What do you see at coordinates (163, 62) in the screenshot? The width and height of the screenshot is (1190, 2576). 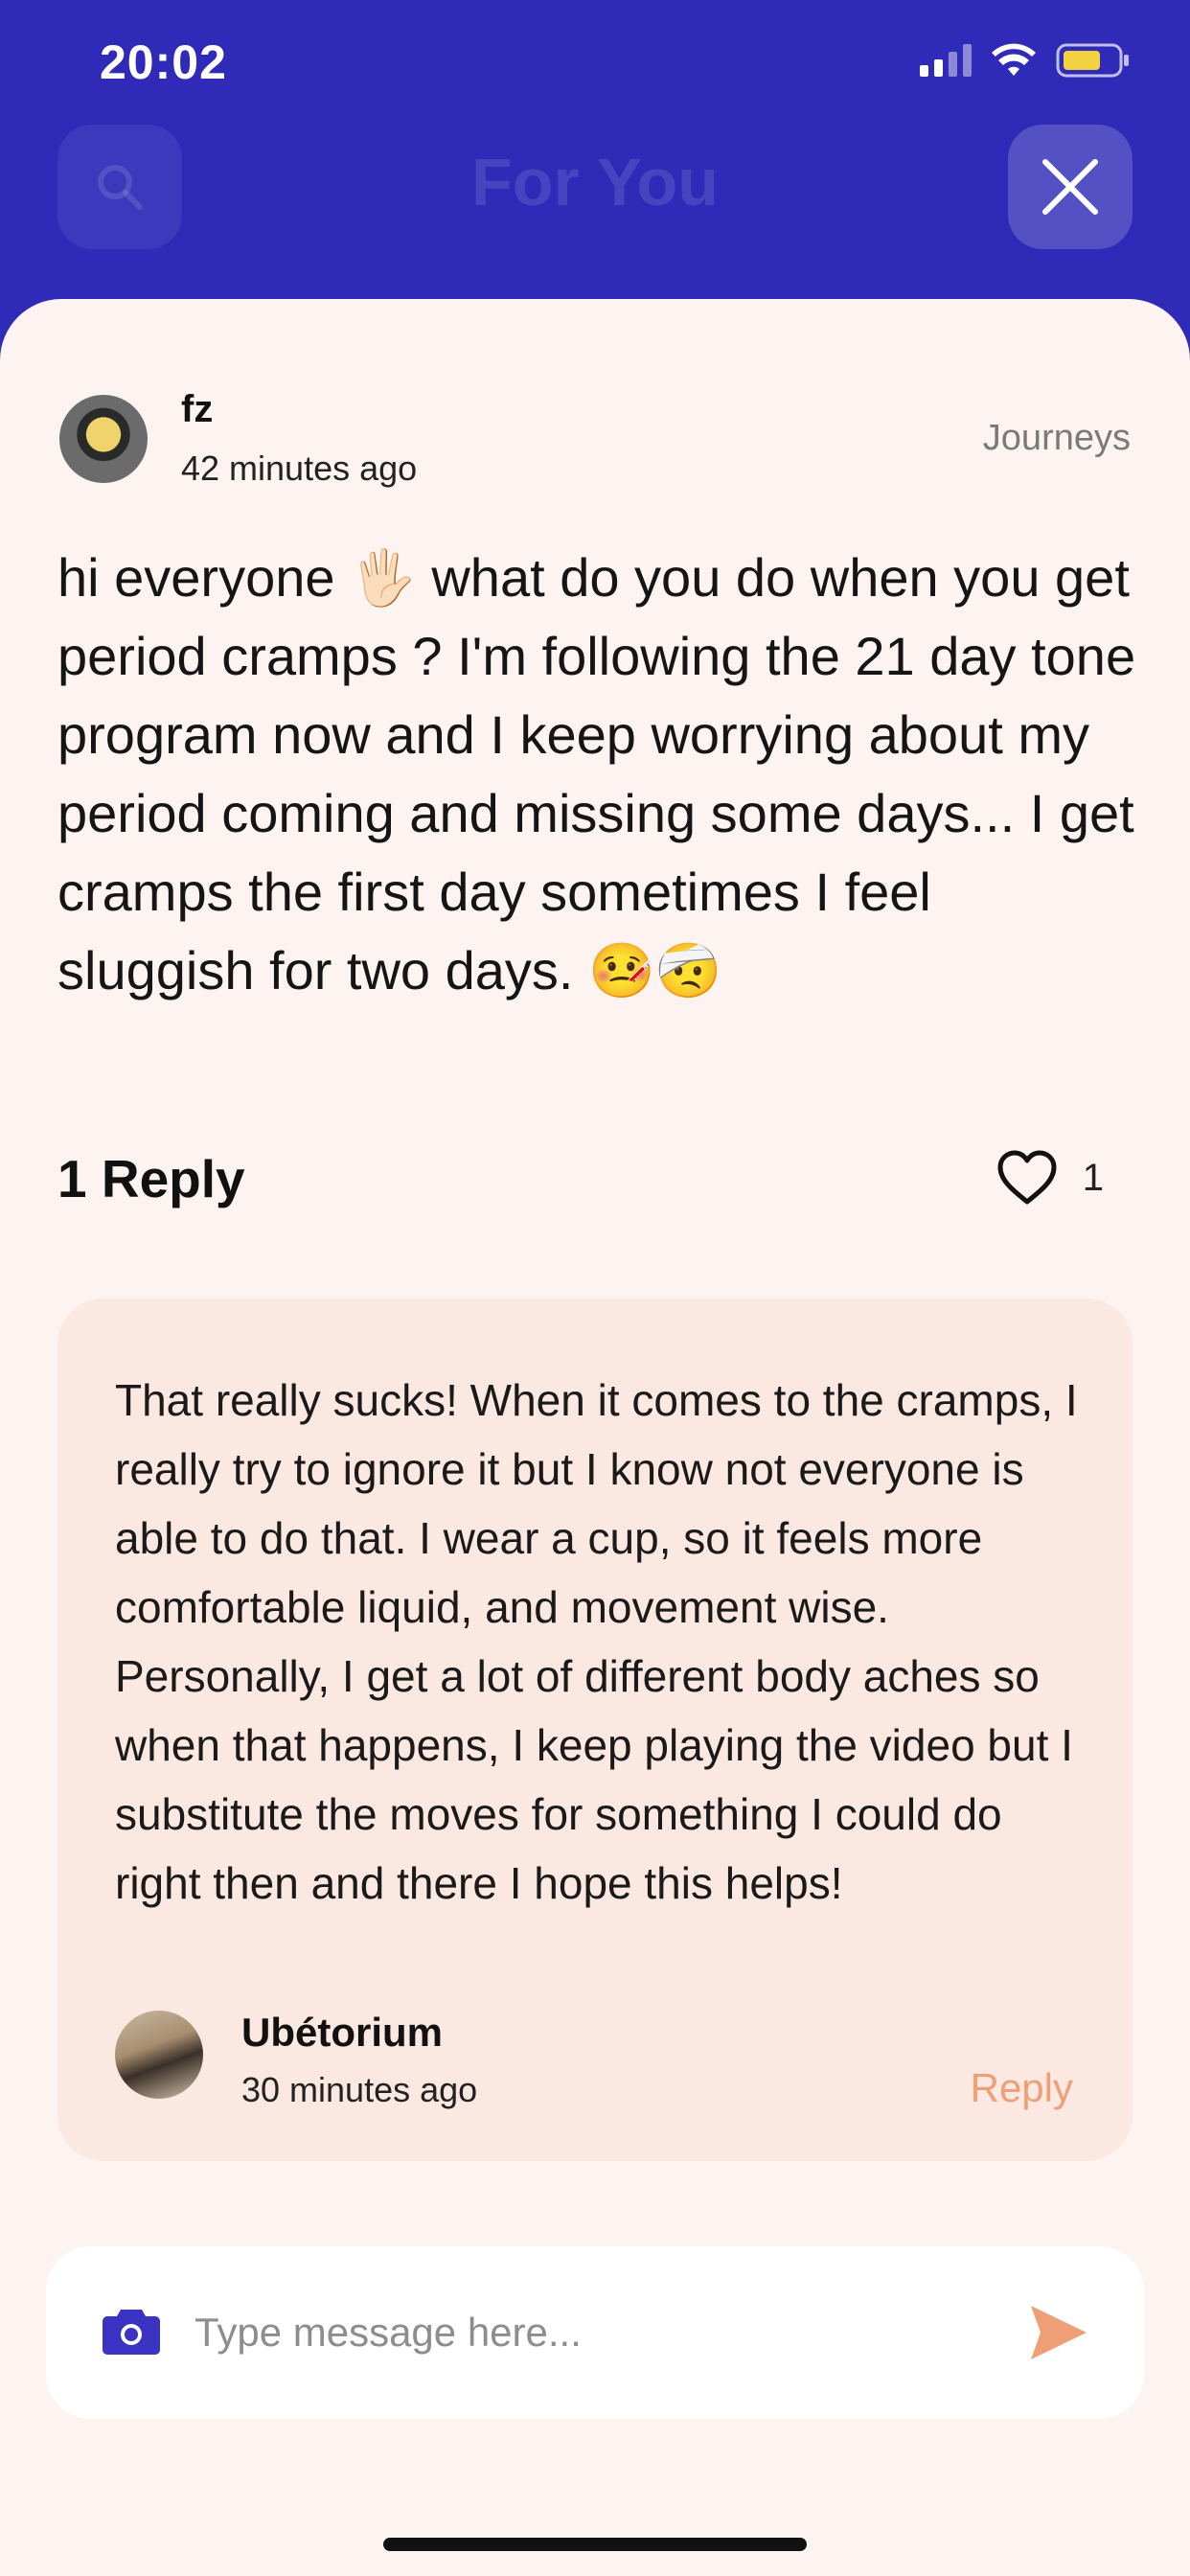 I see `status-time: 20:02` at bounding box center [163, 62].